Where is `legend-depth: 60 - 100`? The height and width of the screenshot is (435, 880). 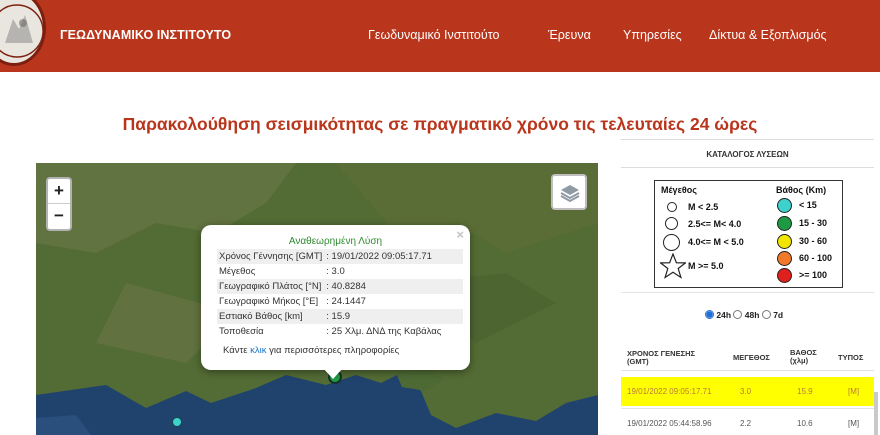
legend-depth: 60 - 100 is located at coordinates (816, 258).